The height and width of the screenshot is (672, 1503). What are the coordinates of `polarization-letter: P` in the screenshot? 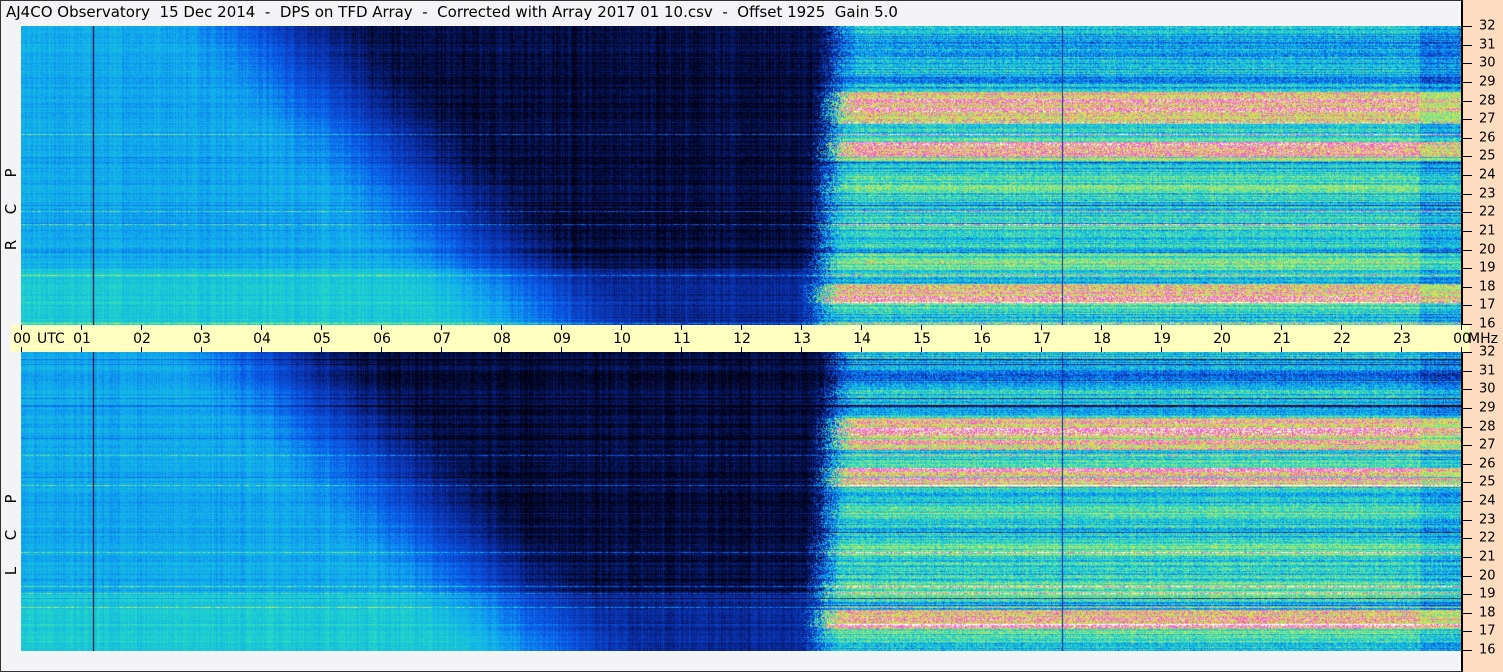 It's located at (11, 499).